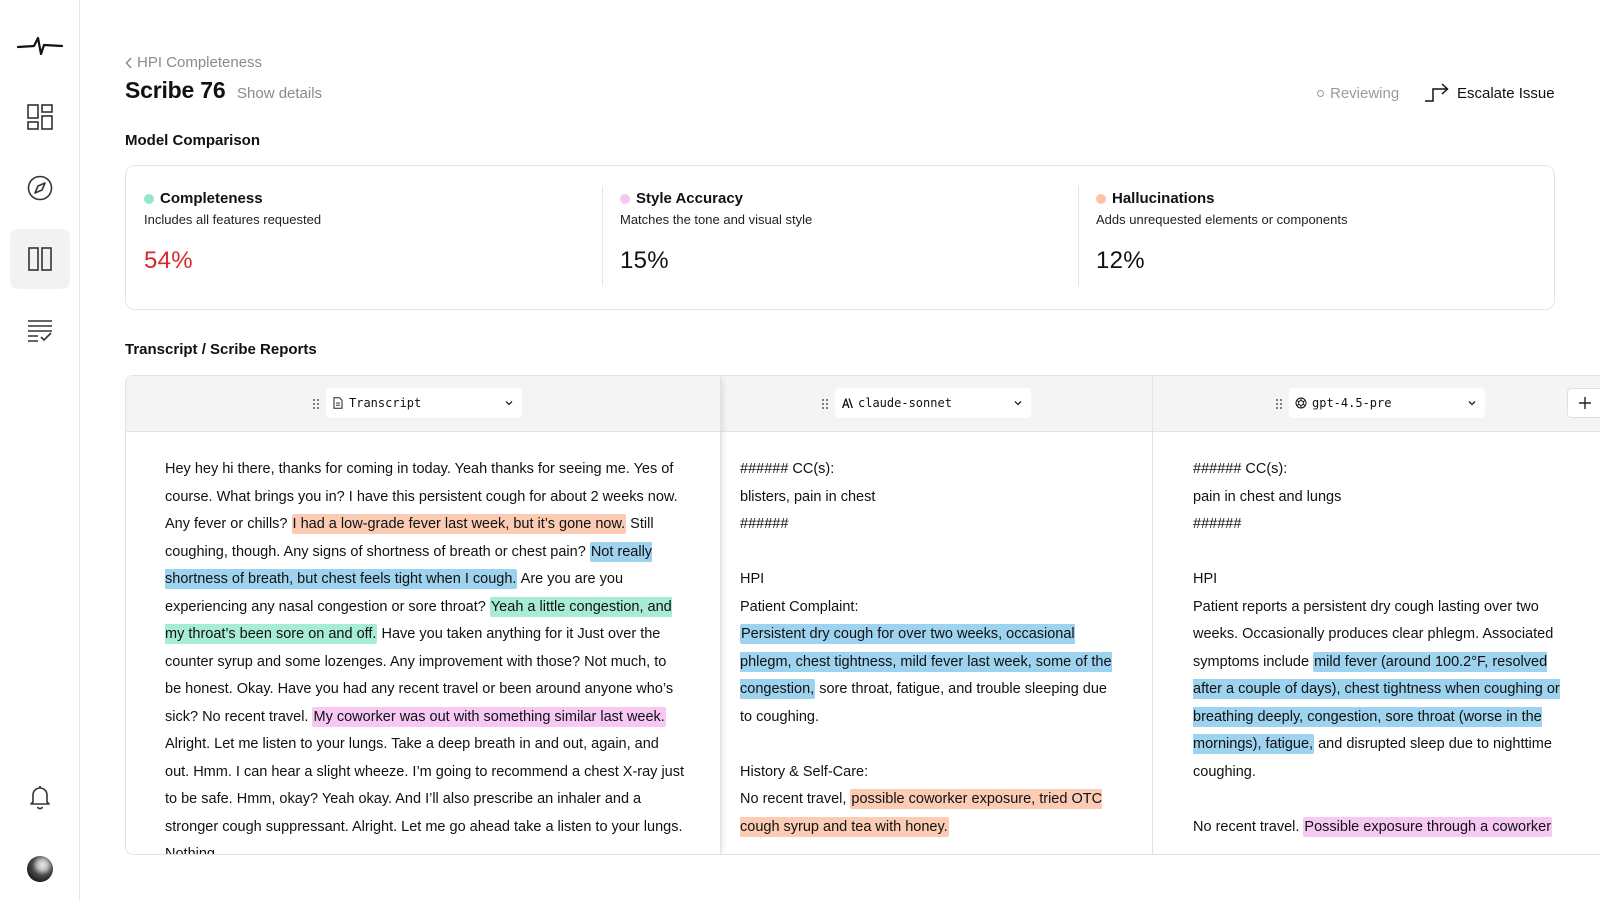  Describe the element at coordinates (1428, 826) in the screenshot. I see `highlight-exposure: Possible exposure through a coworker` at that location.